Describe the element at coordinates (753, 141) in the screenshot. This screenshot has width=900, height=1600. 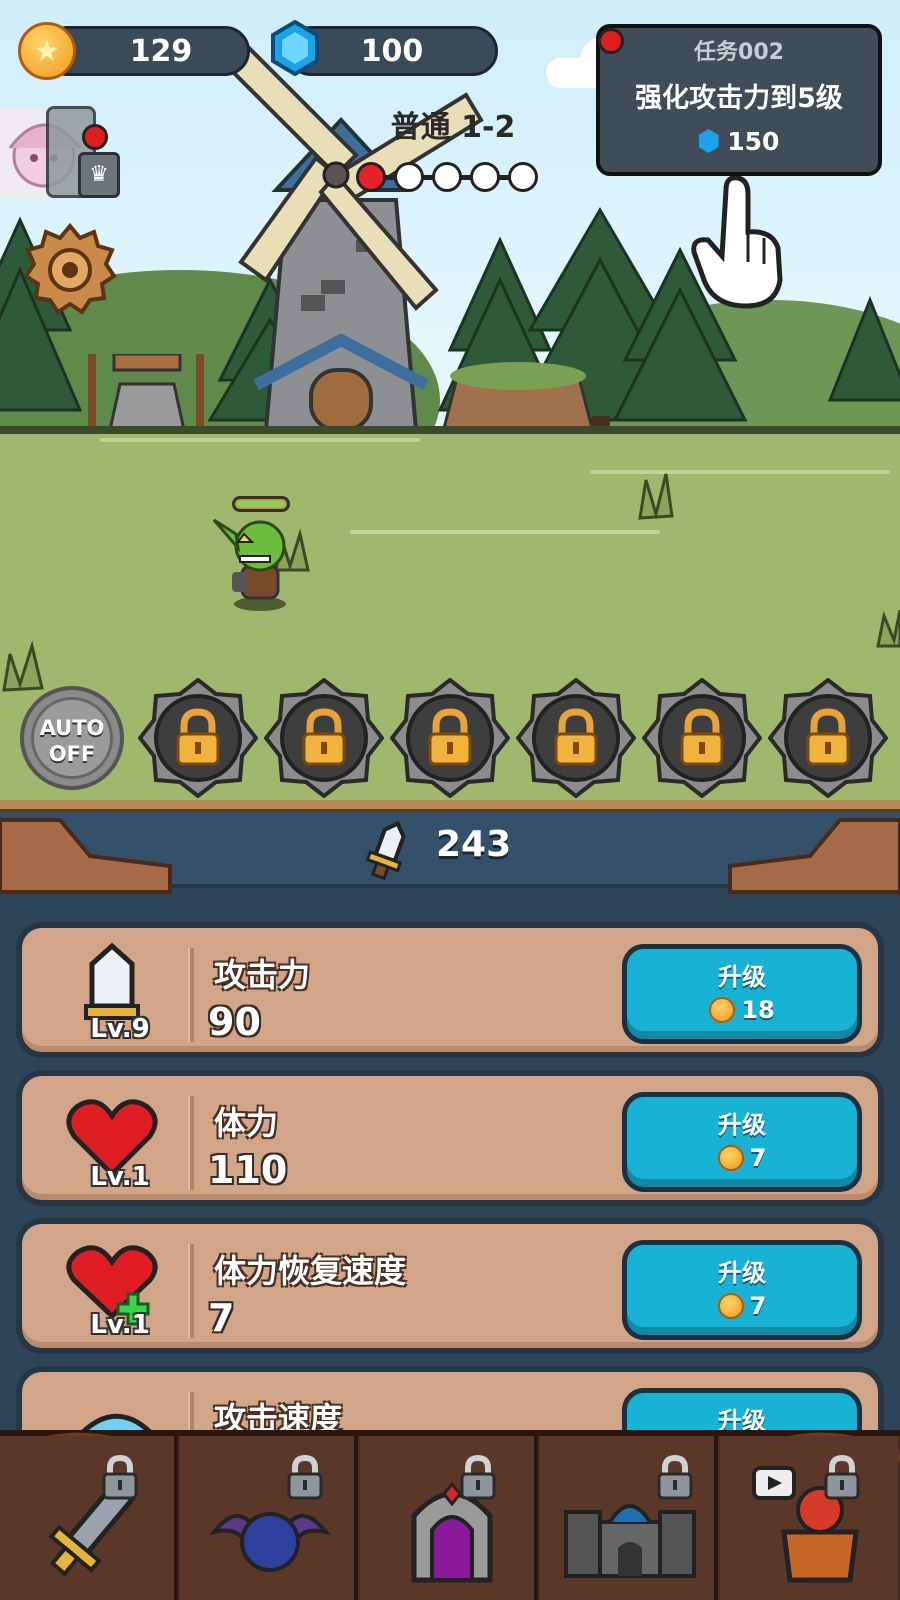
I see `quest-reward-amount: 150` at that location.